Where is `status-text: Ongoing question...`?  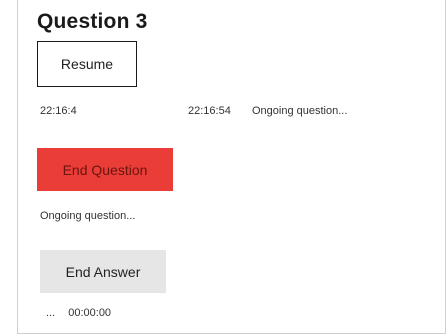
status-text: Ongoing question... is located at coordinates (88, 216).